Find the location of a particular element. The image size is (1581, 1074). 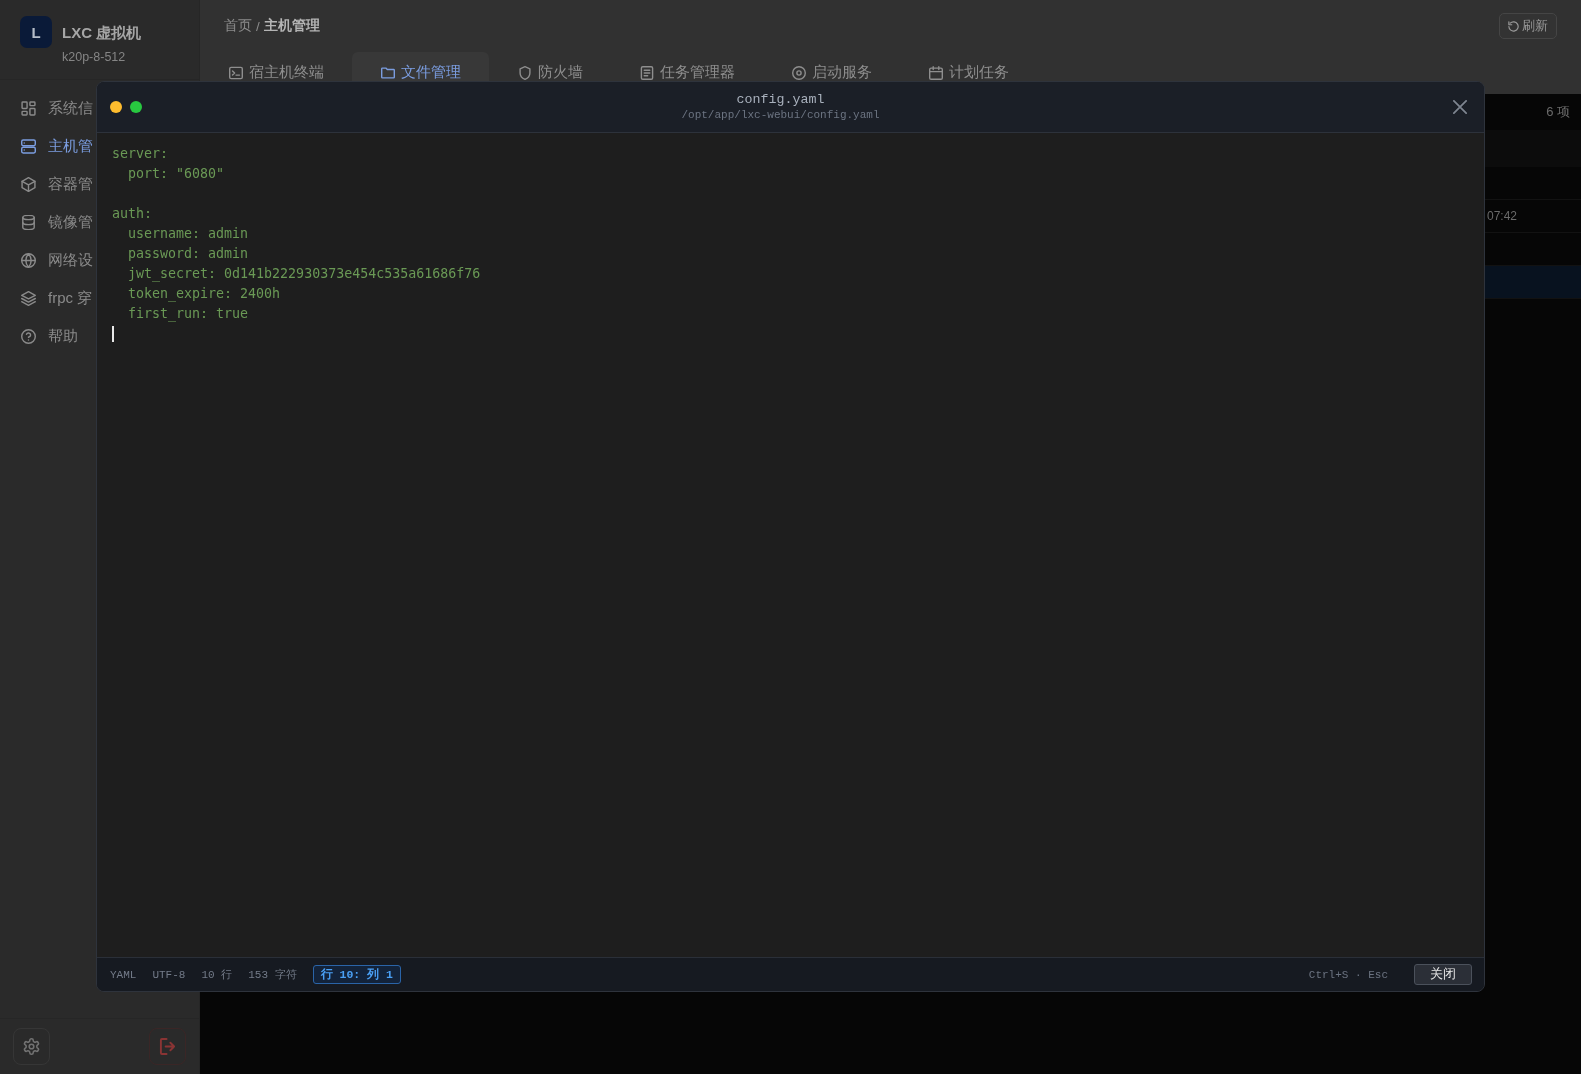

cube-icon is located at coordinates (28, 184).